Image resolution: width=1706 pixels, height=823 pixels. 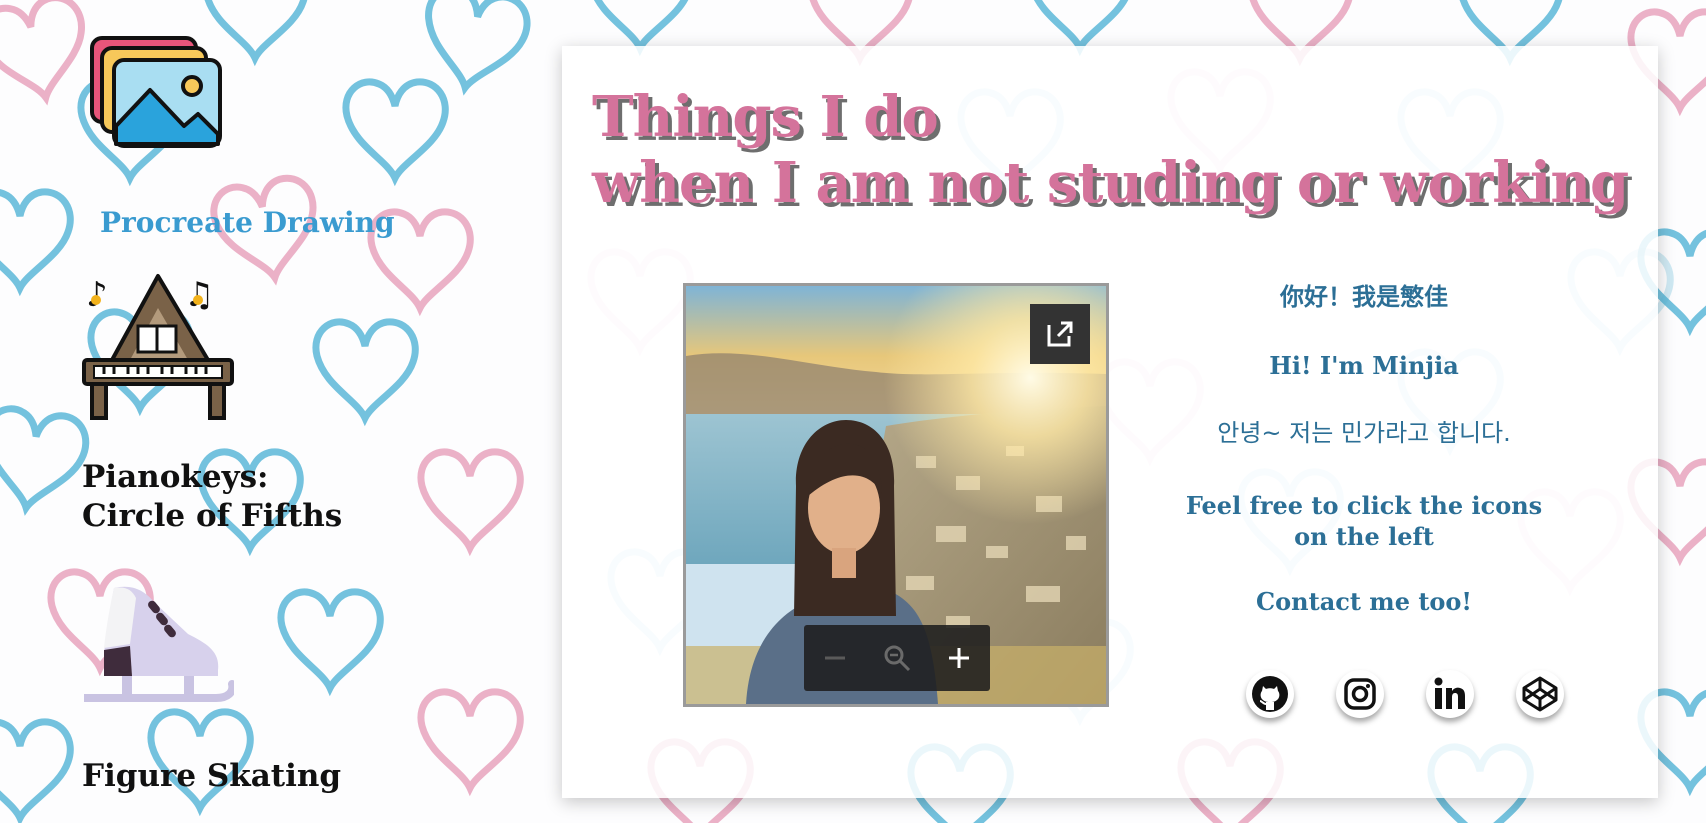 What do you see at coordinates (1364, 536) in the screenshot?
I see `invite-line2: on the left` at bounding box center [1364, 536].